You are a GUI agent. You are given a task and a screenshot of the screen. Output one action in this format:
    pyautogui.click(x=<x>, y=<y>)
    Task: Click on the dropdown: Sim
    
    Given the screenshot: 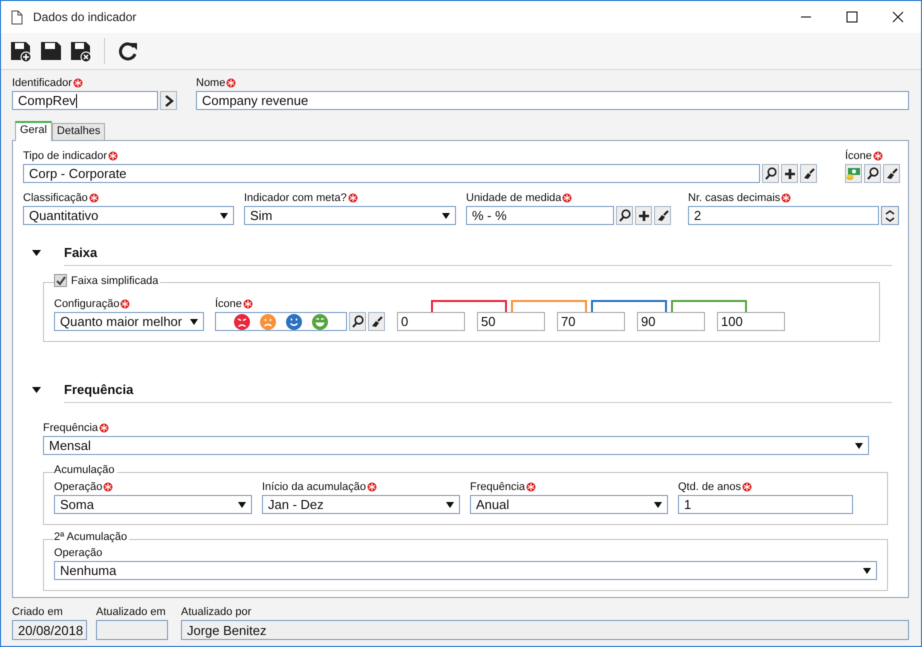 What is the action you would take?
    pyautogui.click(x=350, y=215)
    